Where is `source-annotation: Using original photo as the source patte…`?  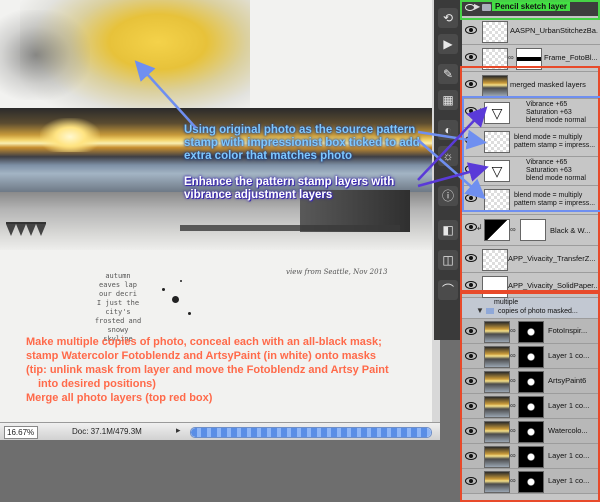
source-annotation: Using original photo as the source patte… is located at coordinates (302, 143).